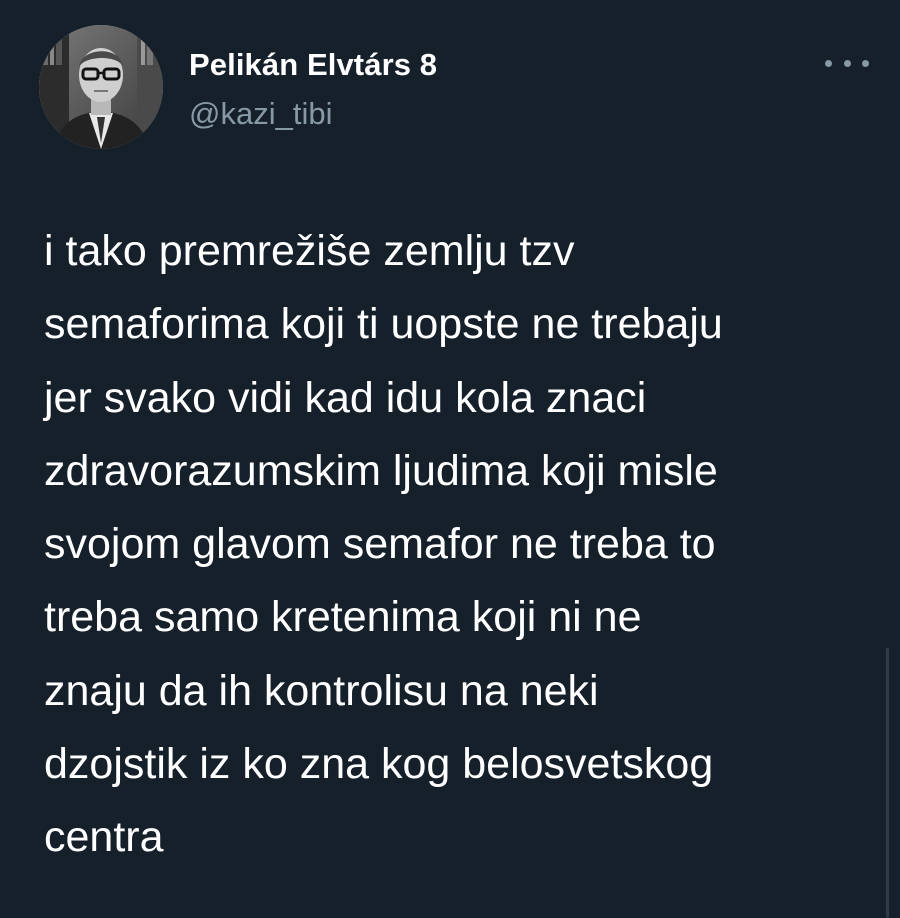 Image resolution: width=900 pixels, height=918 pixels. I want to click on scrollbar, so click(887, 783).